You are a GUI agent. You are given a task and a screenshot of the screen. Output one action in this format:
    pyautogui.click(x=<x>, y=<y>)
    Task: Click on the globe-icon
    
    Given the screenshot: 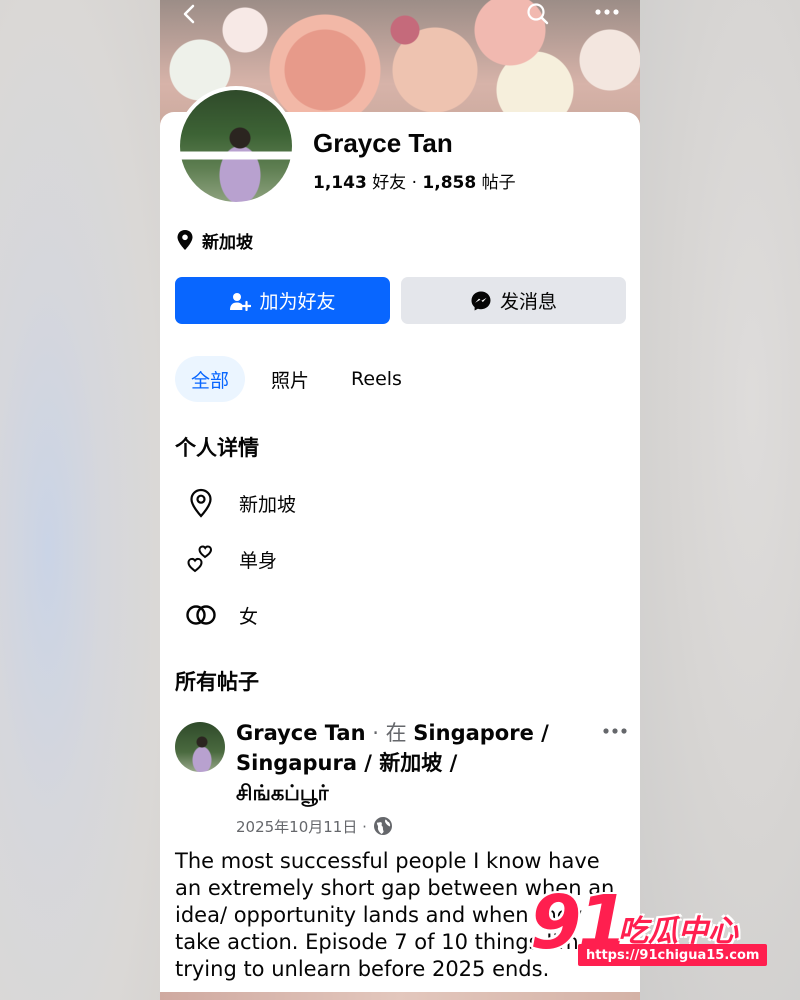 What is the action you would take?
    pyautogui.click(x=382, y=826)
    